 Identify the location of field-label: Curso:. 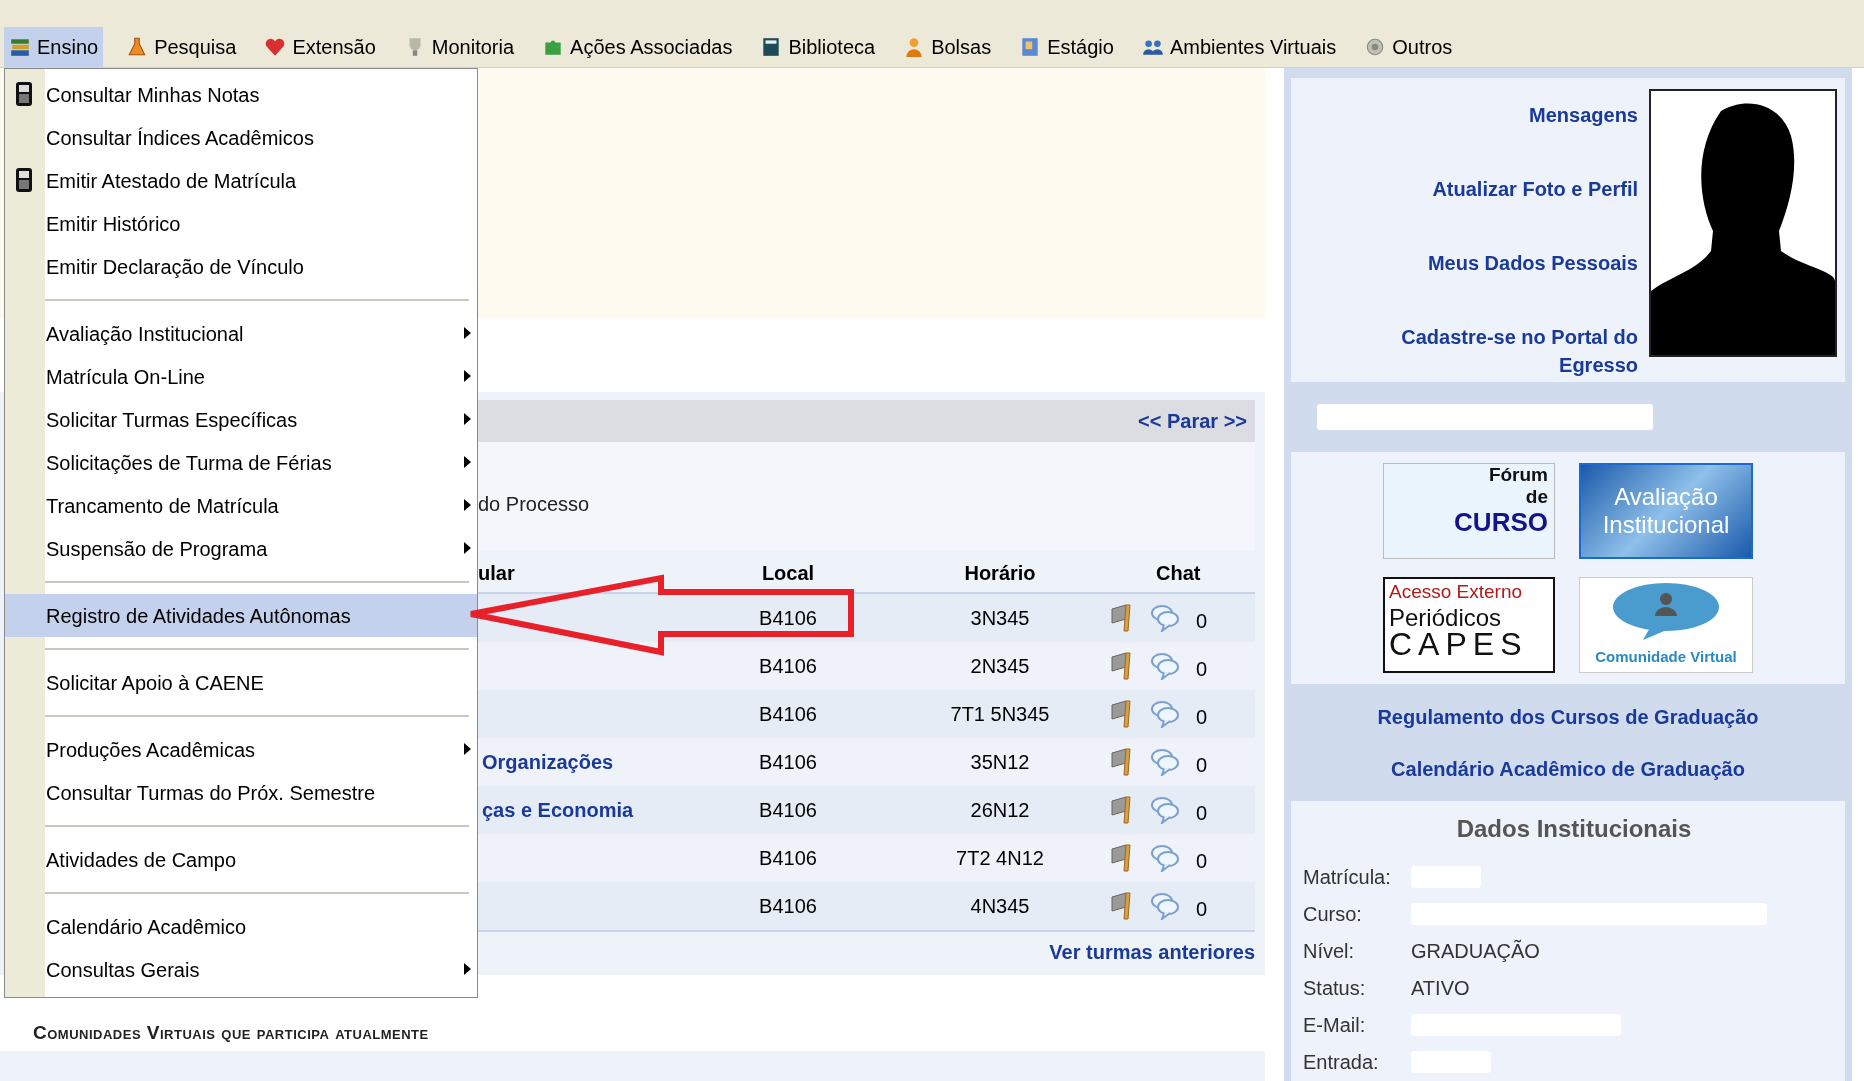
(1333, 915).